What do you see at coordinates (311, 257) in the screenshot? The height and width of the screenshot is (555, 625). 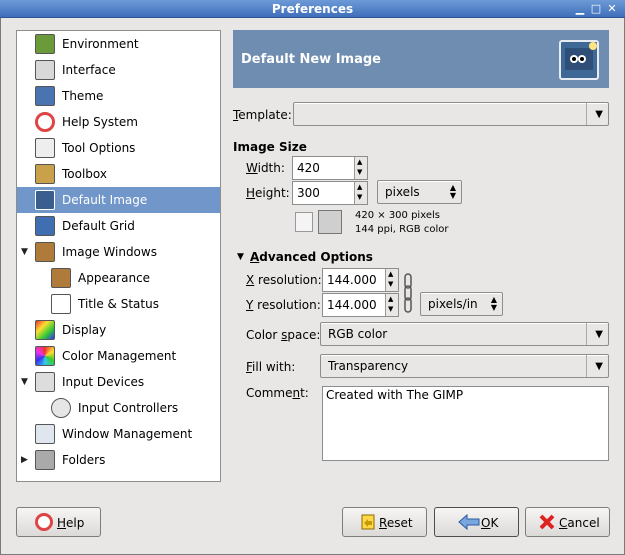 I see `advanced-options-expander: Advanced Options` at bounding box center [311, 257].